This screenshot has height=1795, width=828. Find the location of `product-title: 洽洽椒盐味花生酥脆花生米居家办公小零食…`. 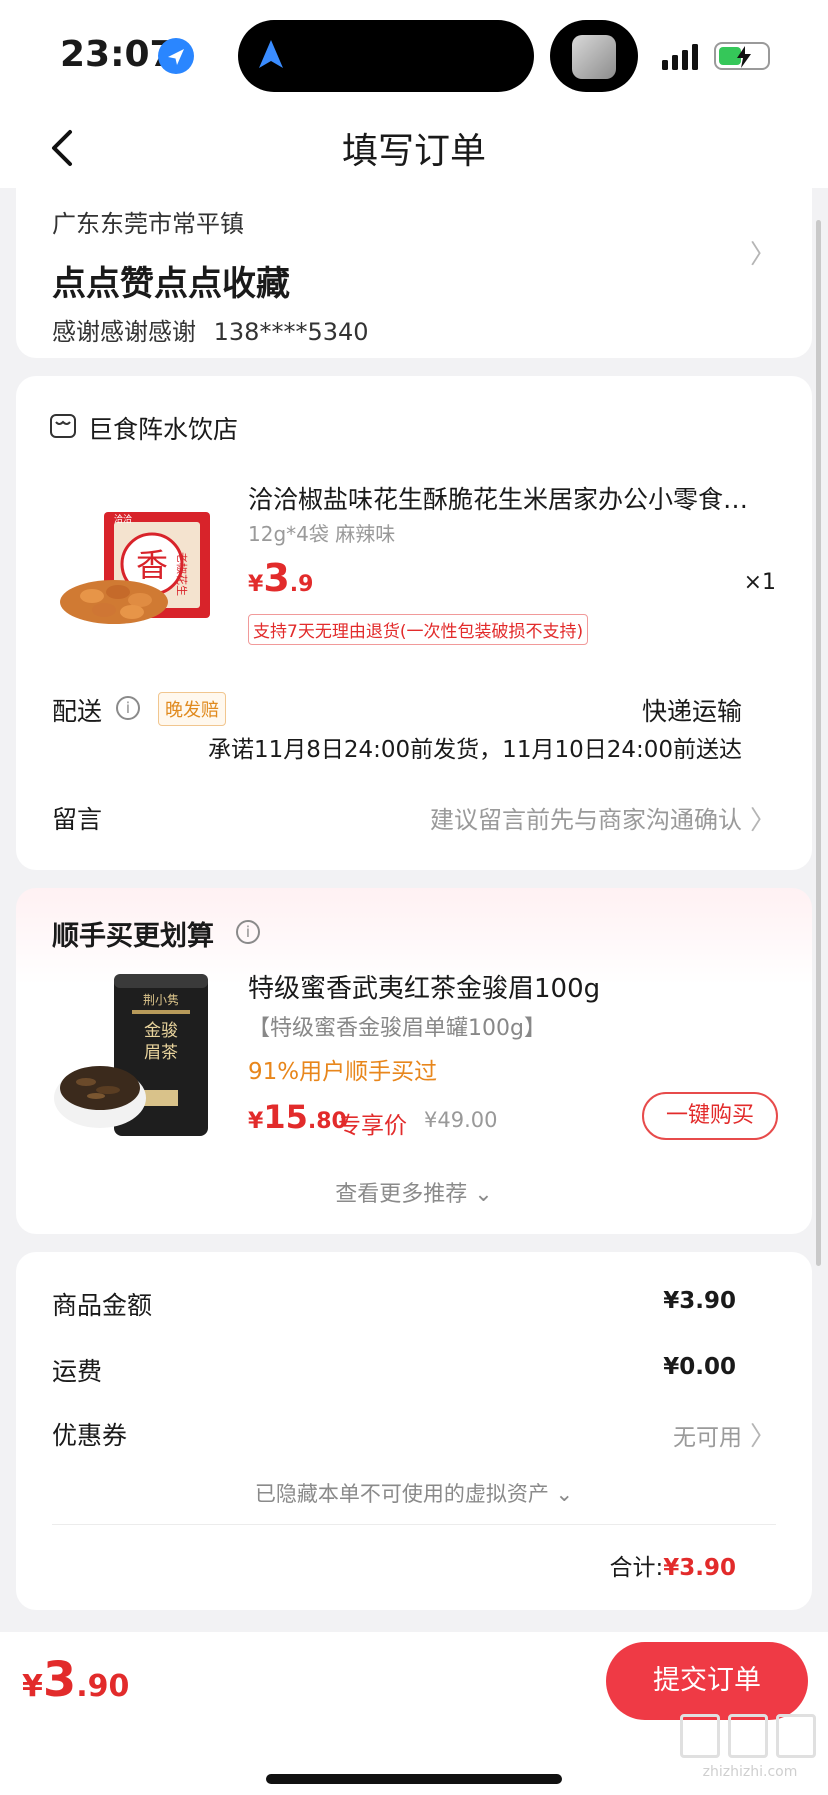

product-title: 洽洽椒盐味花生酥脆花生米居家办公小零食… is located at coordinates (513, 498).